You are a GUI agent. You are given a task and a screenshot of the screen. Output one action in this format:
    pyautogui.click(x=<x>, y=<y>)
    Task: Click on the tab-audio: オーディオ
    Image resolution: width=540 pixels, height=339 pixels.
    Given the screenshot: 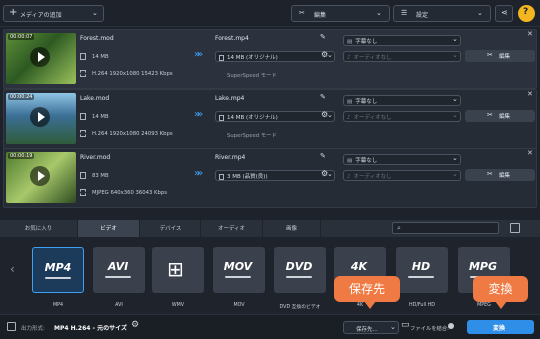 What is the action you would take?
    pyautogui.click(x=232, y=228)
    